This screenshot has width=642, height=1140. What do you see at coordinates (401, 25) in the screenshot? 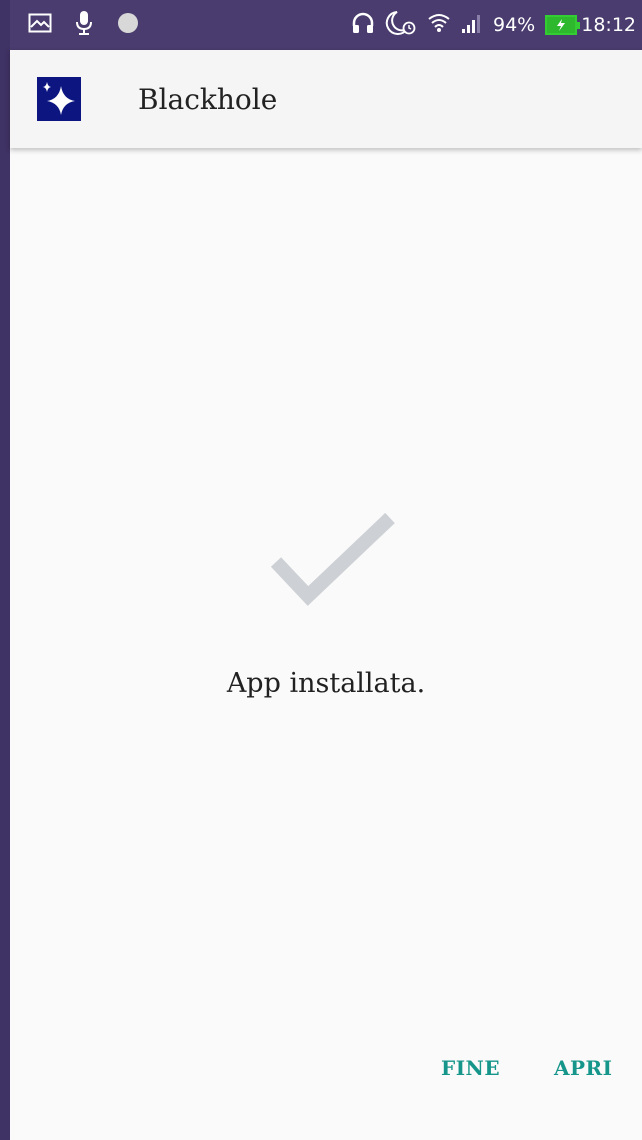
I see `moon-alarm-icon` at bounding box center [401, 25].